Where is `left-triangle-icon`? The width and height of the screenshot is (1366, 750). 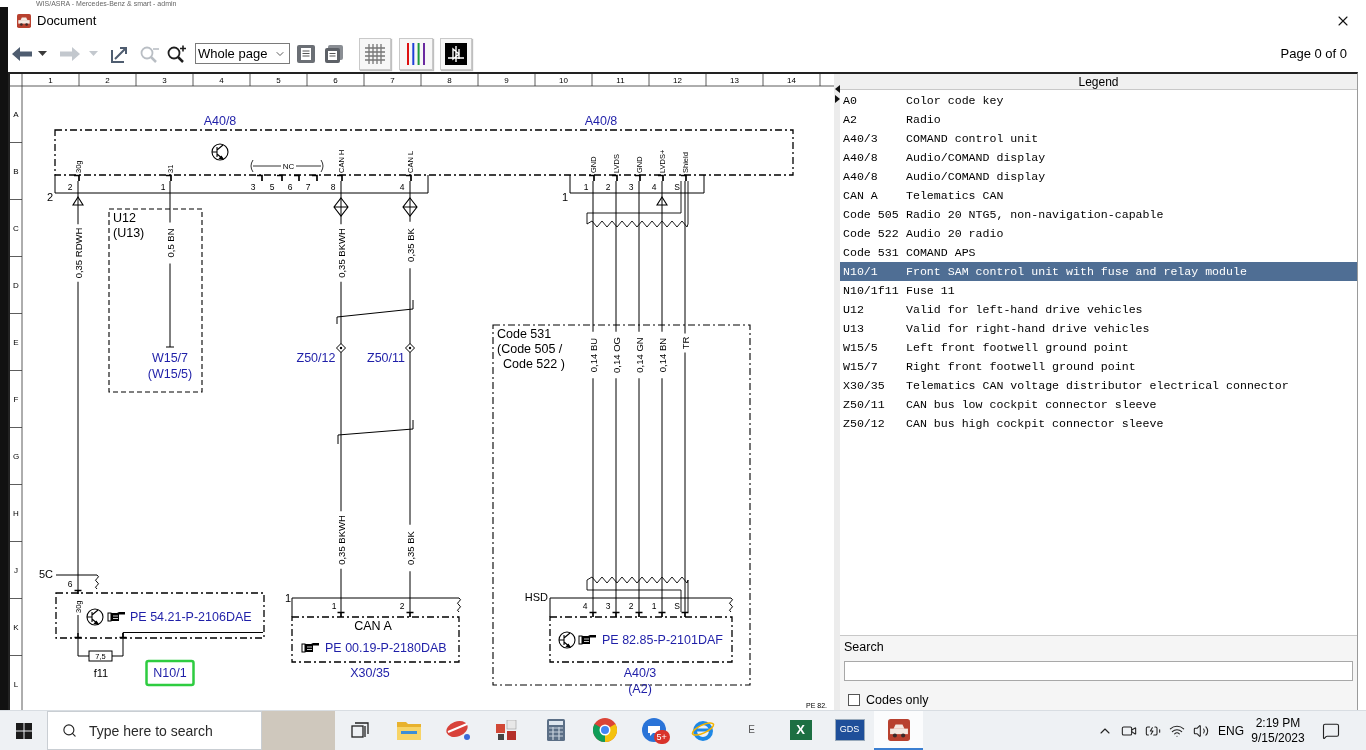
left-triangle-icon is located at coordinates (837, 89).